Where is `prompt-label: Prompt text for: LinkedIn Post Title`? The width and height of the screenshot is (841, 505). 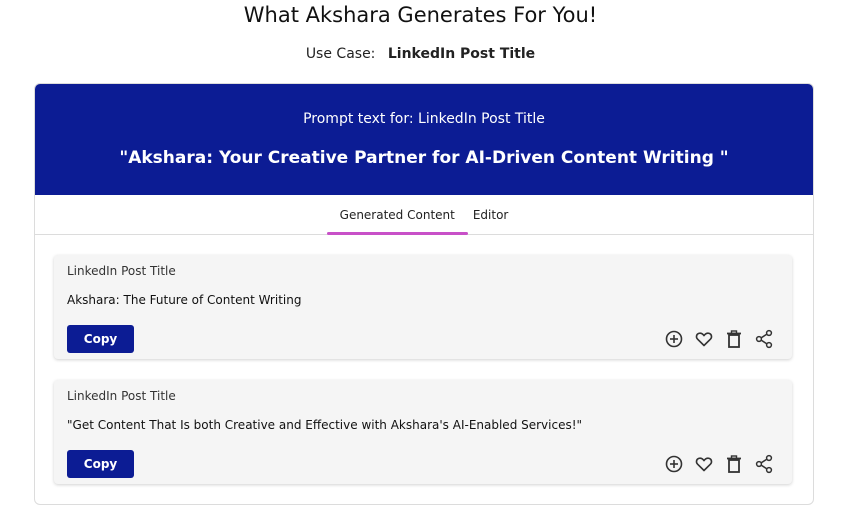
prompt-label: Prompt text for: LinkedIn Post Title is located at coordinates (424, 119).